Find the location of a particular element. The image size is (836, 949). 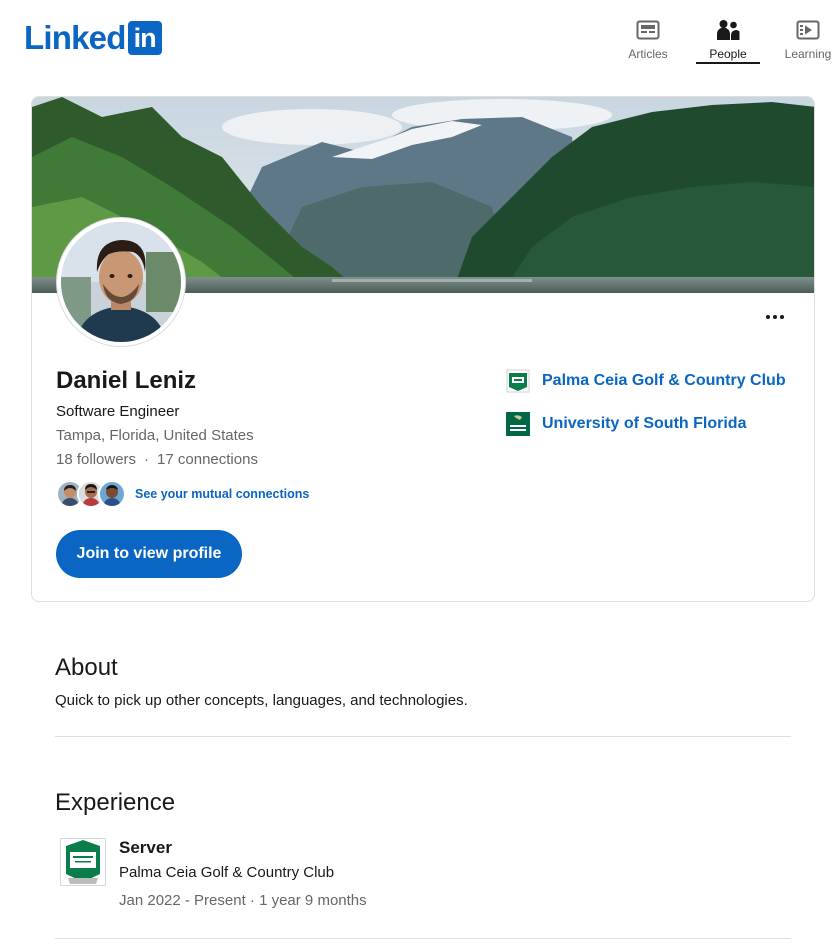

learning-icon is located at coordinates (808, 30).